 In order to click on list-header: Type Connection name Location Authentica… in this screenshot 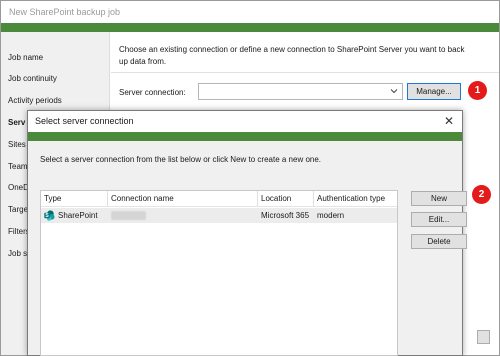, I will do `click(219, 199)`.